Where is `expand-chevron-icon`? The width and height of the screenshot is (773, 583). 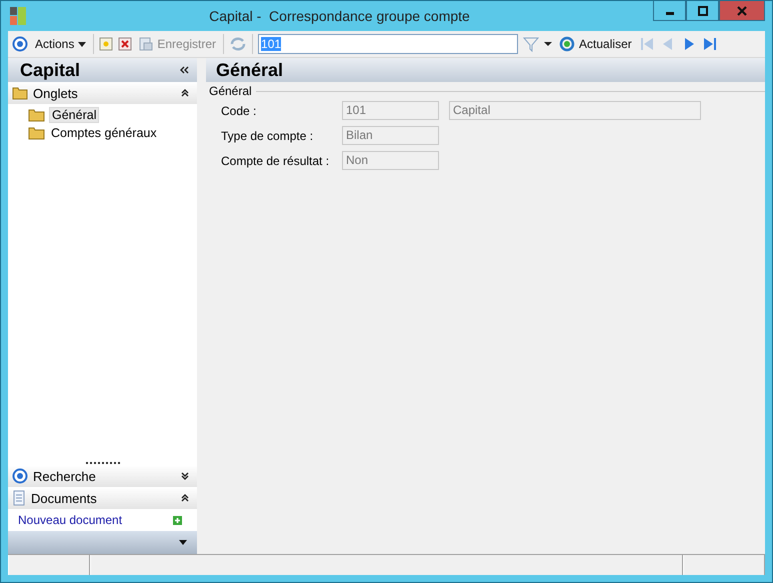
expand-chevron-icon is located at coordinates (185, 476).